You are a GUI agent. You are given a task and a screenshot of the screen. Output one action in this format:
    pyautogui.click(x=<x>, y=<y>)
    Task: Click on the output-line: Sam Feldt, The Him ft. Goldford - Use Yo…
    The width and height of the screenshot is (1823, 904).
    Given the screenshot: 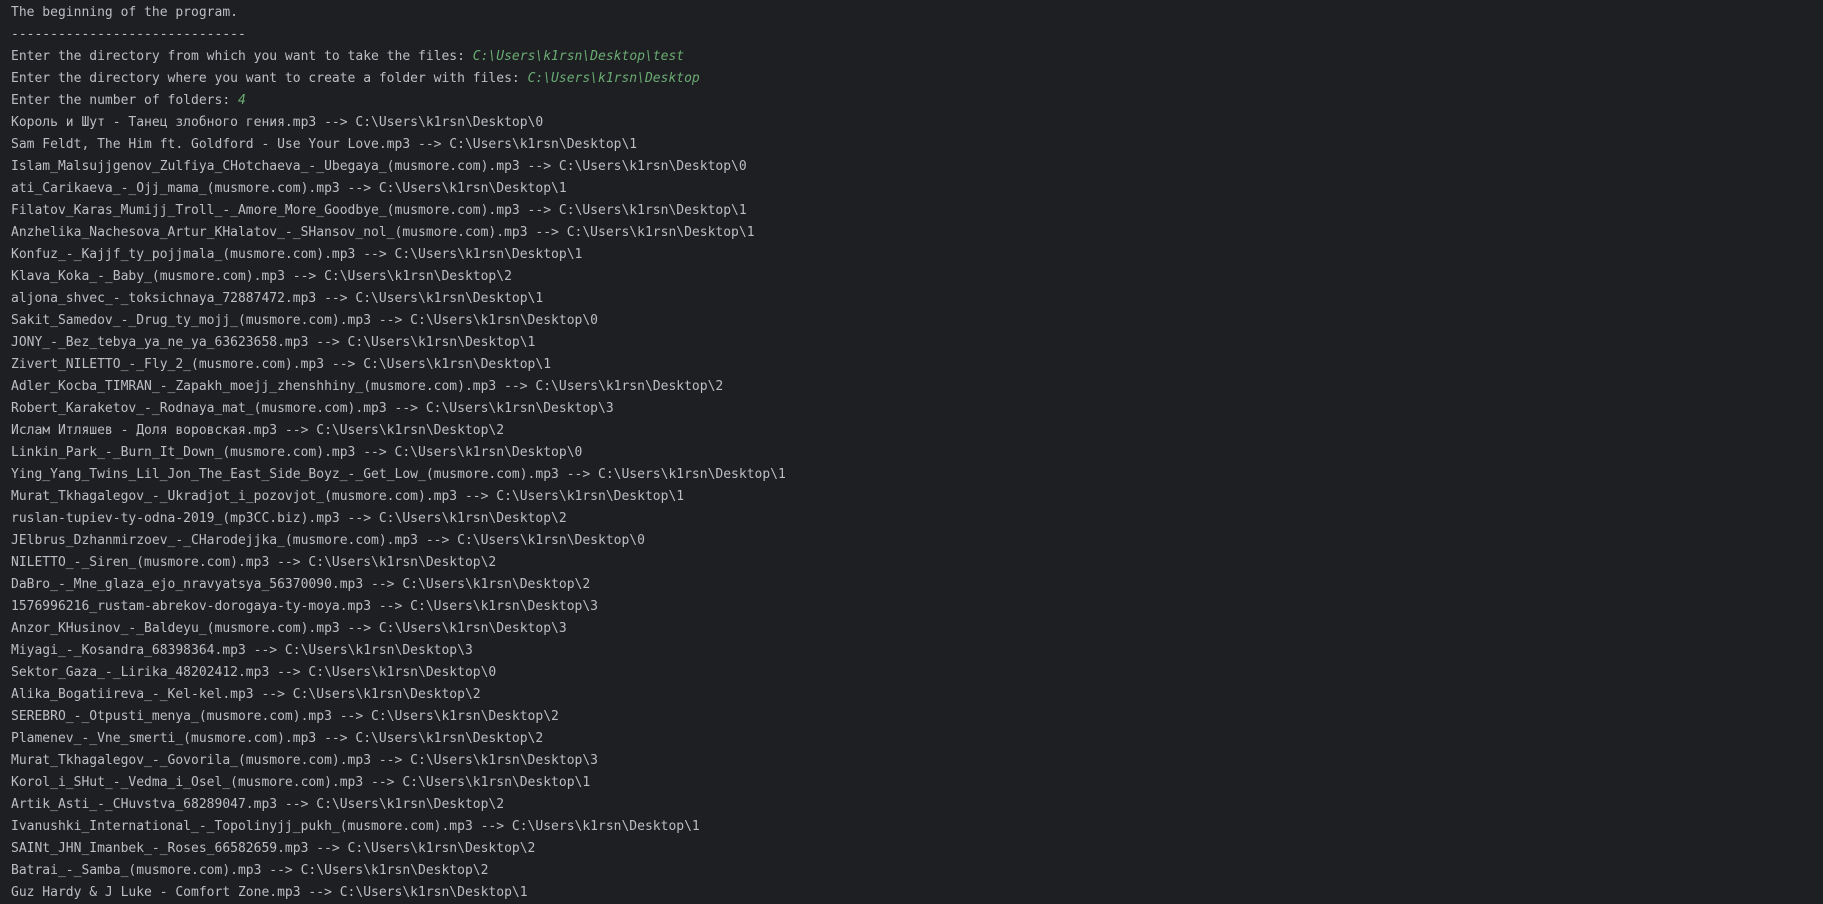 What is the action you would take?
    pyautogui.click(x=324, y=144)
    